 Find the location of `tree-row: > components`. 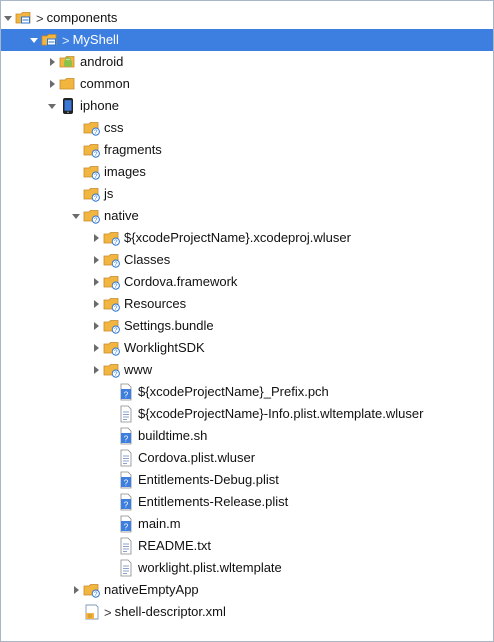

tree-row: > components is located at coordinates (247, 18).